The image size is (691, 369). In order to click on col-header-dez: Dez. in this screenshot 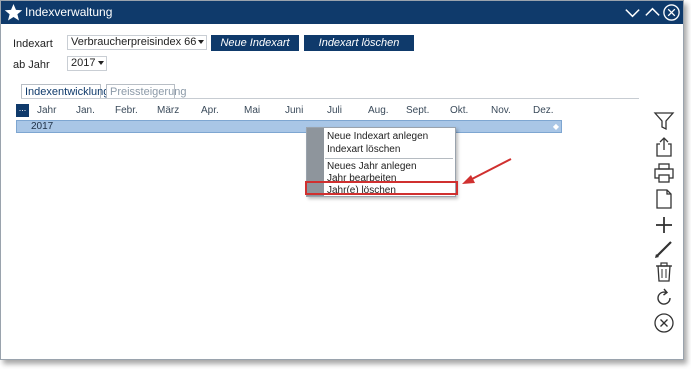, I will do `click(543, 110)`.